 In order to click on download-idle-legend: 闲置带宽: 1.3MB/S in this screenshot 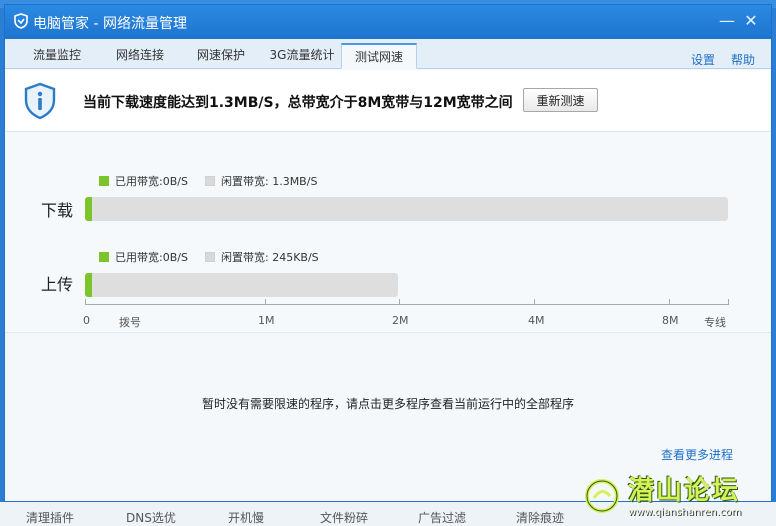, I will do `click(261, 181)`.